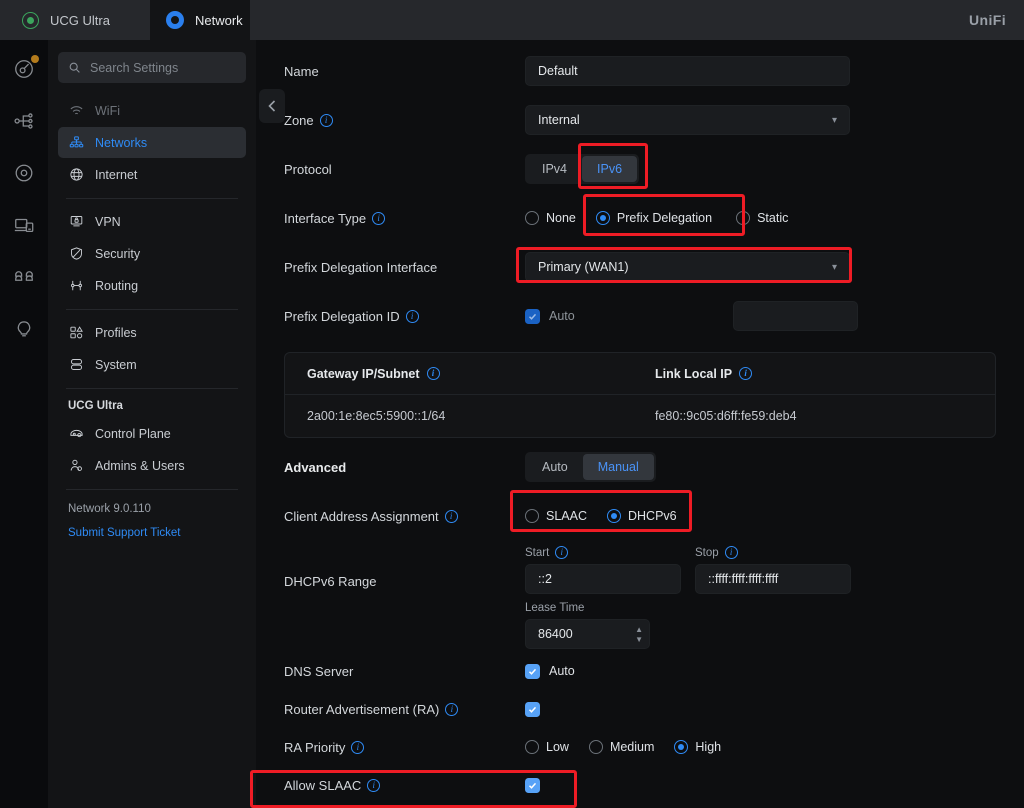  I want to click on router-advertisement-toggle, so click(763, 709).